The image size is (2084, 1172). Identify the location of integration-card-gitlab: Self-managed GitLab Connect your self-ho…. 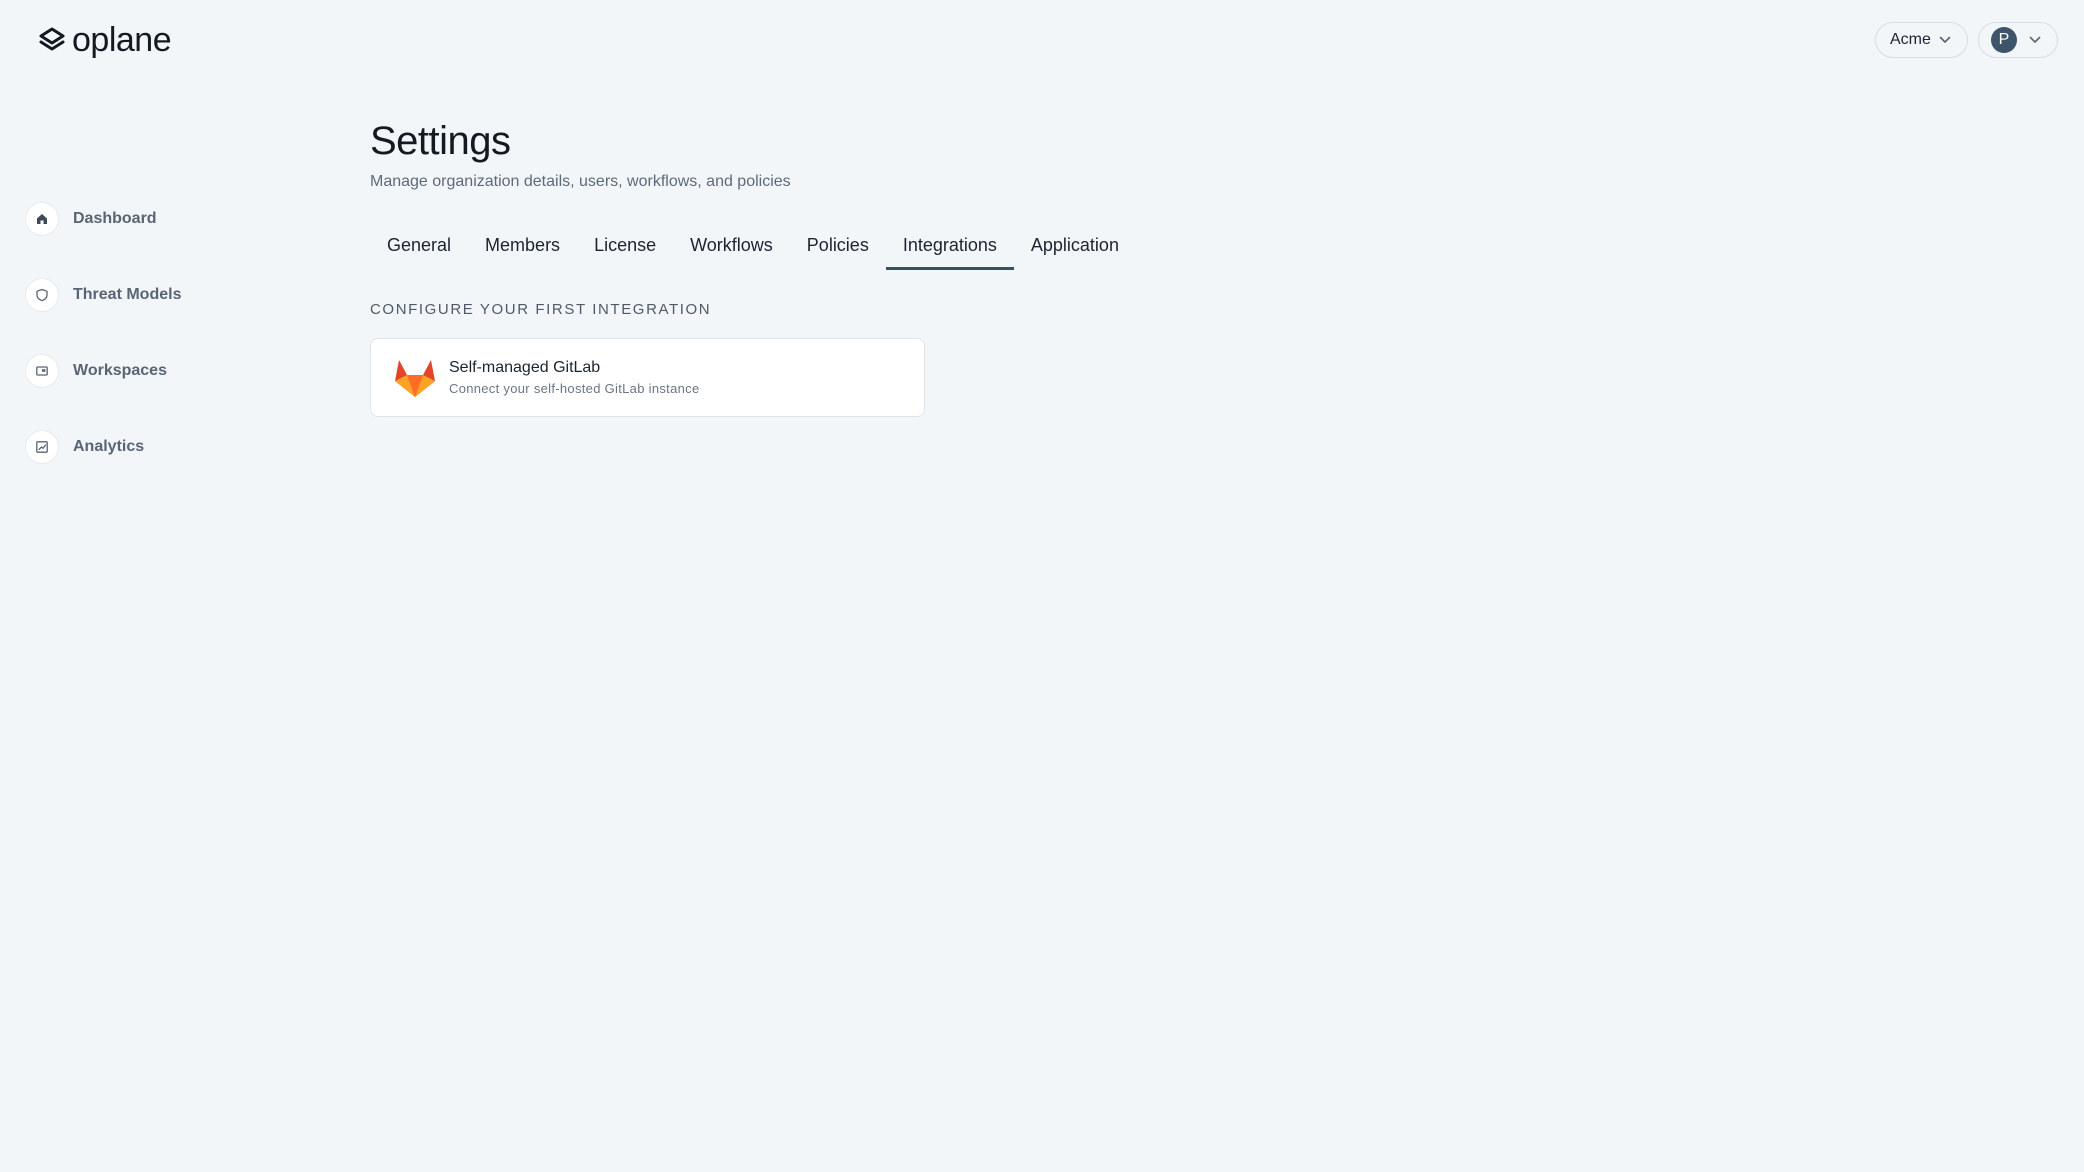
(647, 377).